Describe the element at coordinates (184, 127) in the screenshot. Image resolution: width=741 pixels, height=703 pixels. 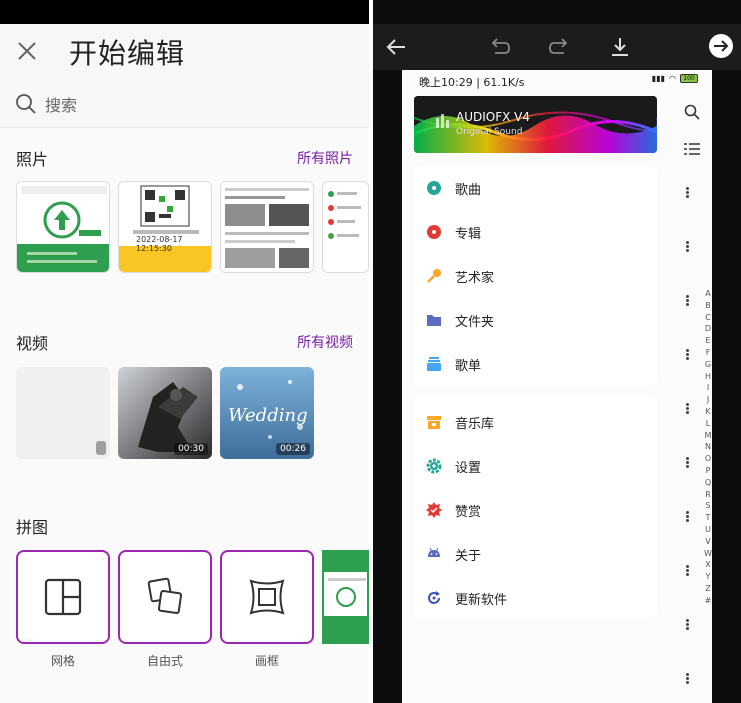
I see `divider` at that location.